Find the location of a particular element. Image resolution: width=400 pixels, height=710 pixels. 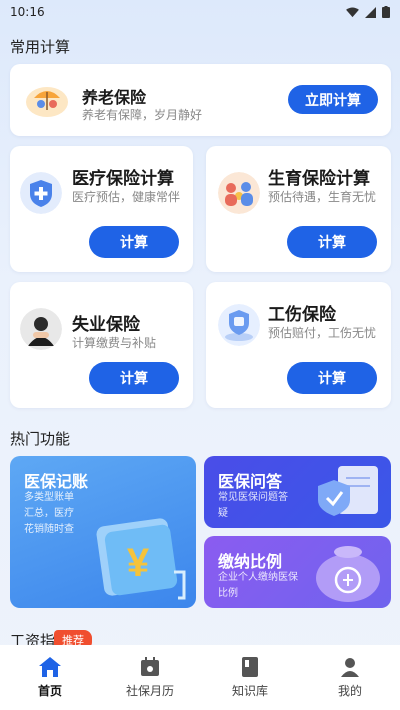

calendar-icon is located at coordinates (150, 666).